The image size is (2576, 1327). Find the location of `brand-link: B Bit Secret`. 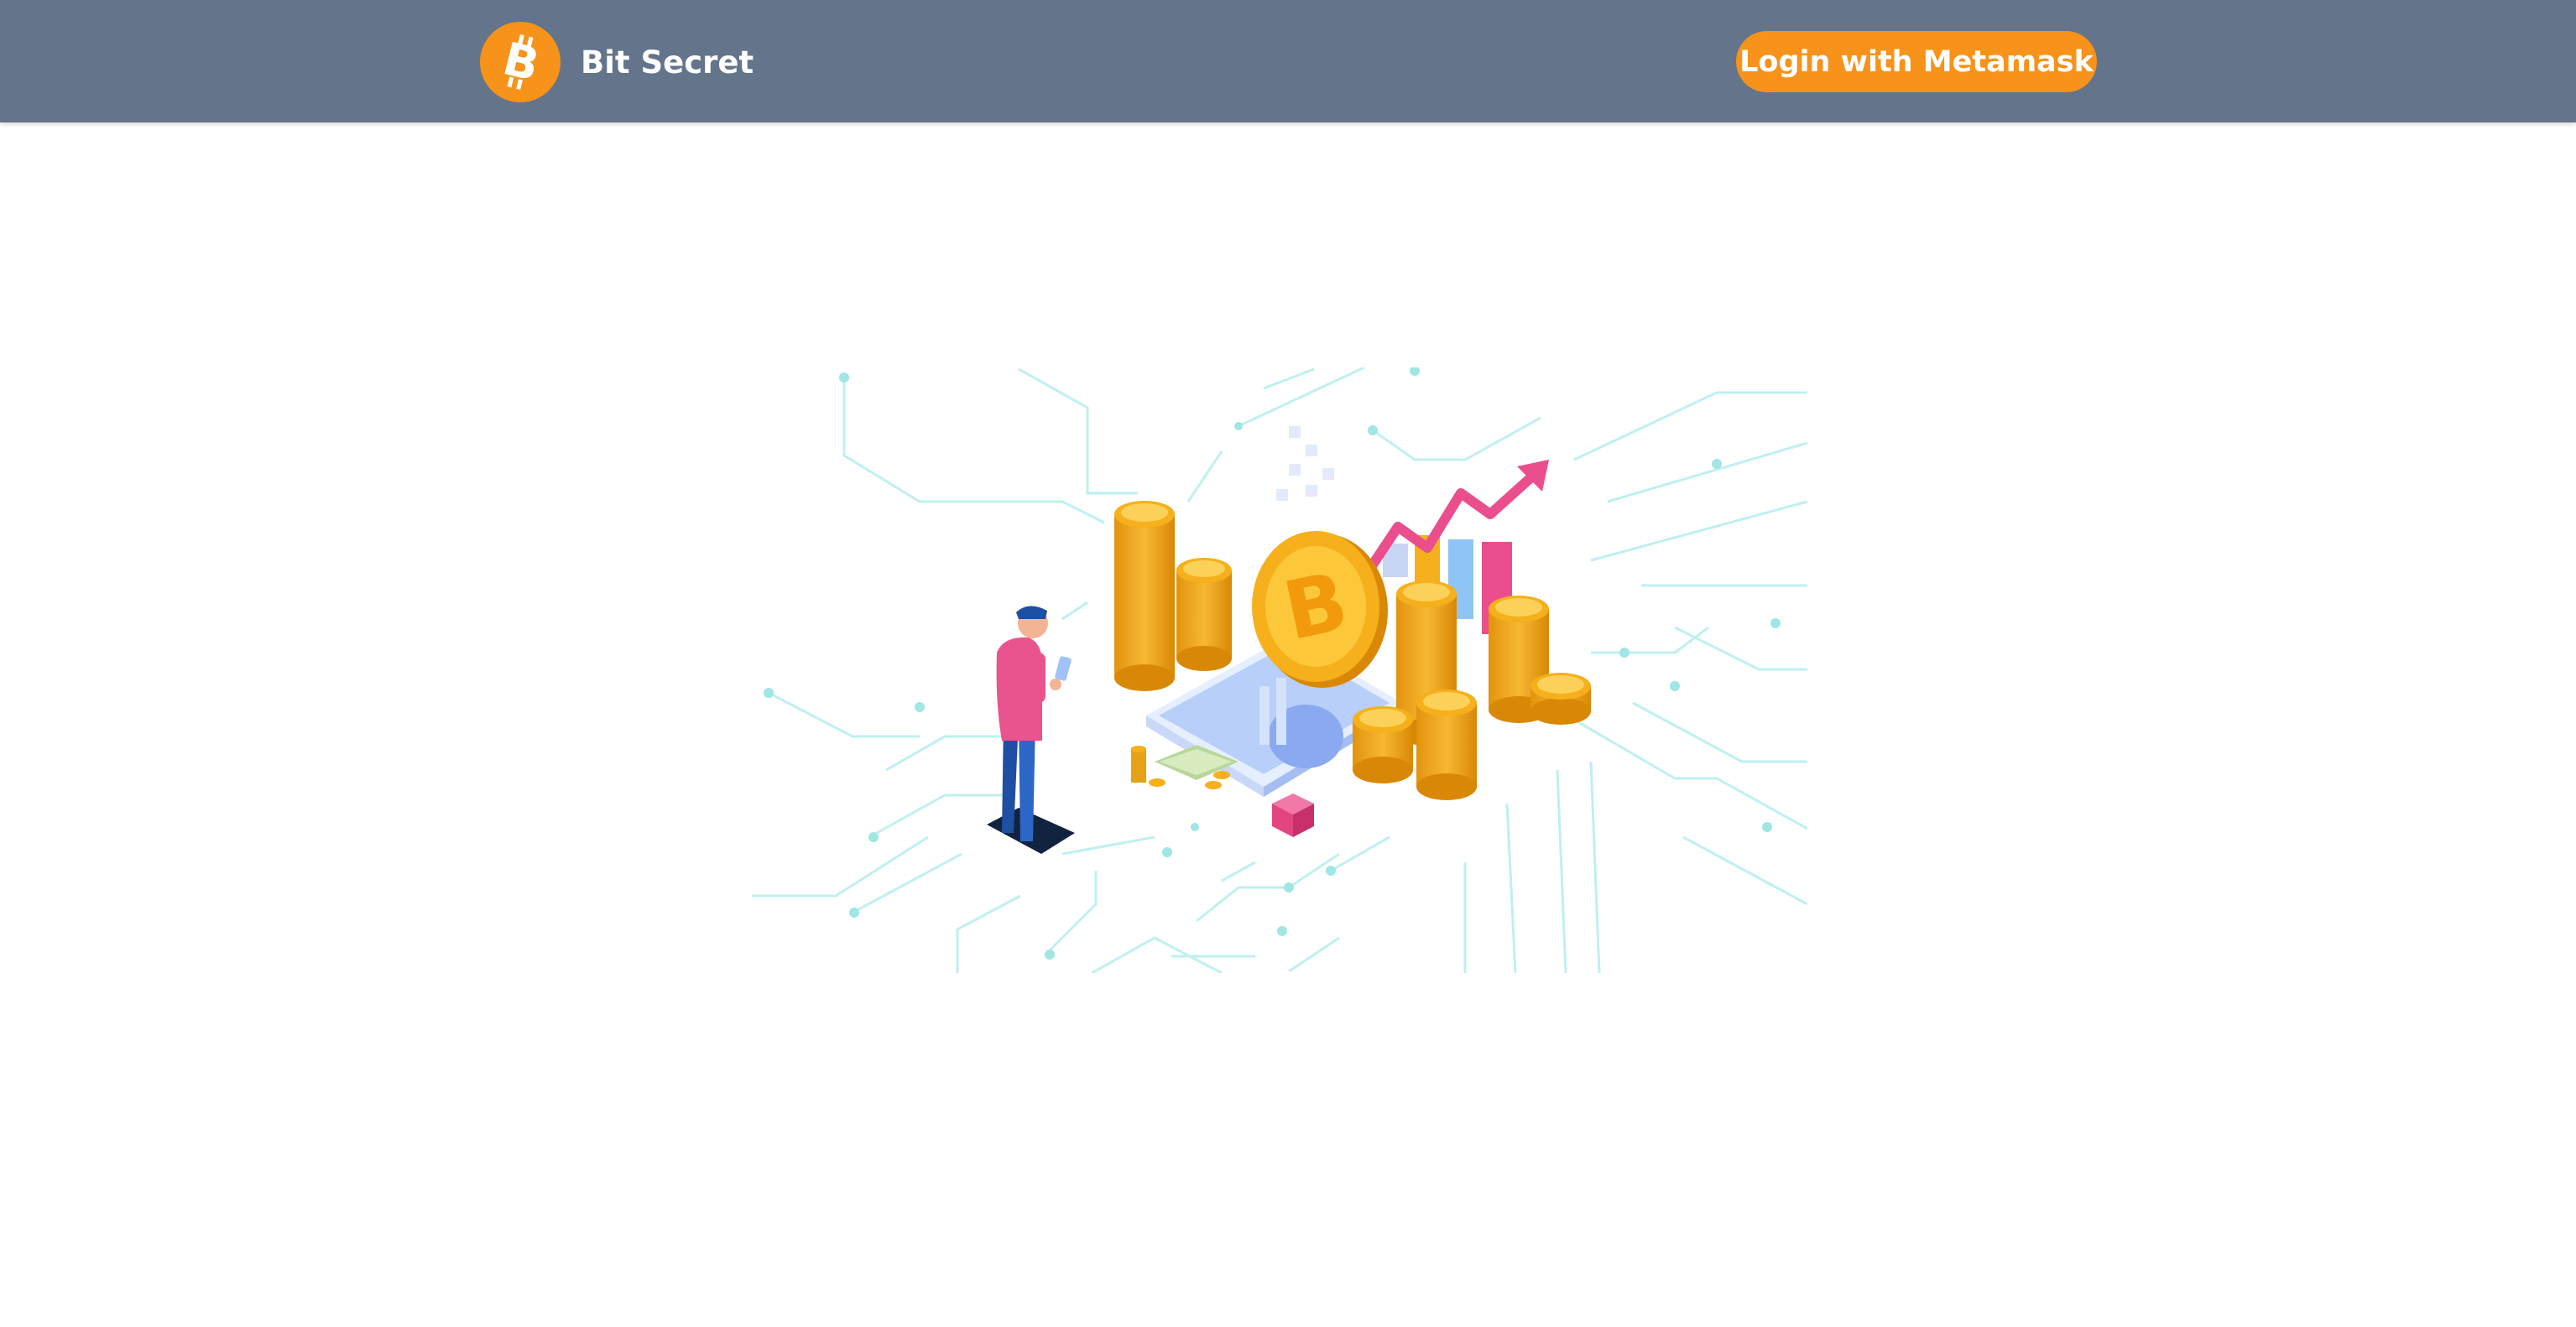

brand-link: B Bit Secret is located at coordinates (617, 62).